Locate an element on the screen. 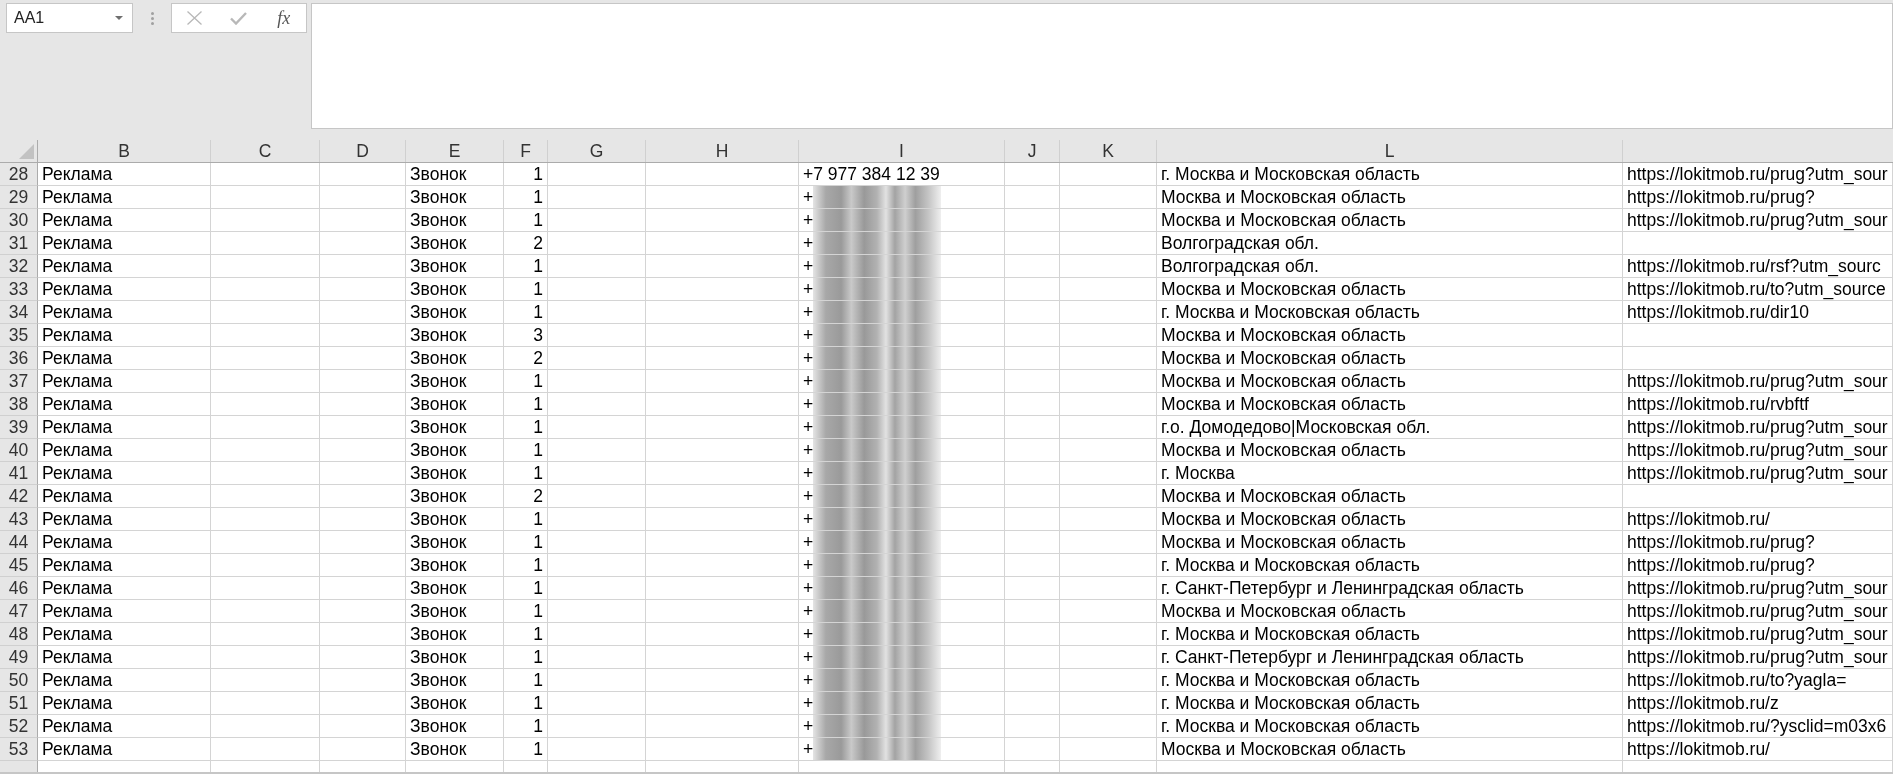  row-header: 31 is located at coordinates (19, 243).